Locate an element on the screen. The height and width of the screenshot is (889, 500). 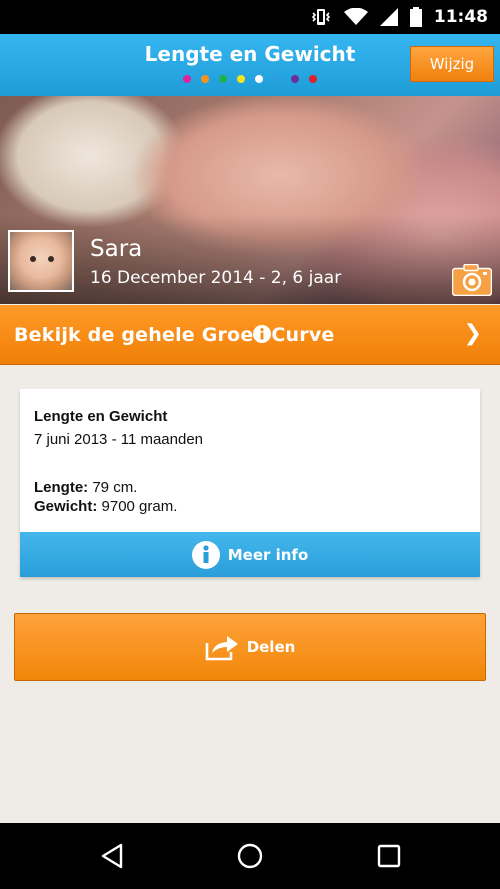
info-circle-icon is located at coordinates (262, 334).